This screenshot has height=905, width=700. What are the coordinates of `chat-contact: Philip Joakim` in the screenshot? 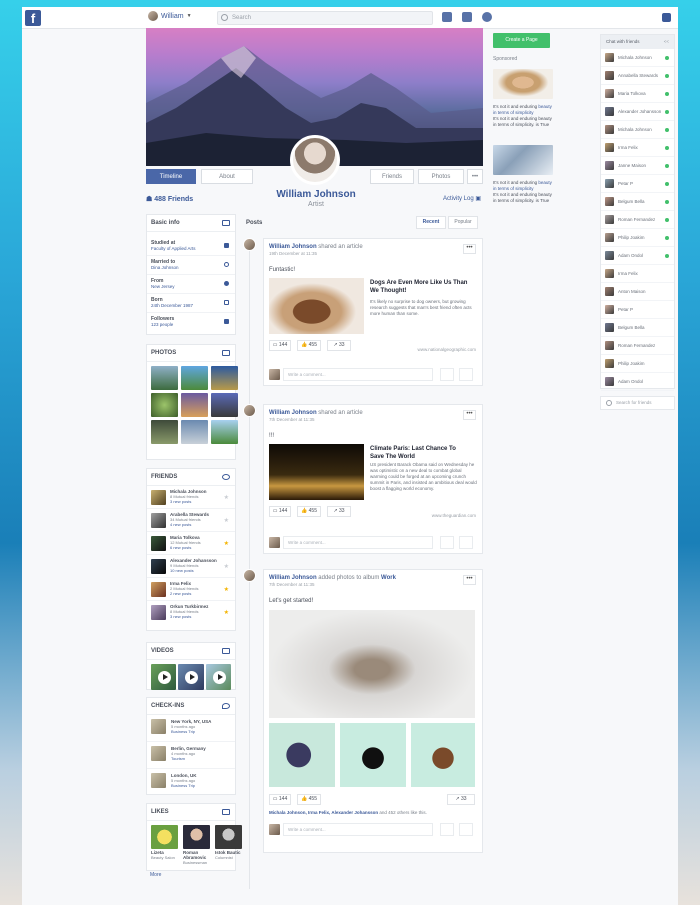 It's located at (637, 364).